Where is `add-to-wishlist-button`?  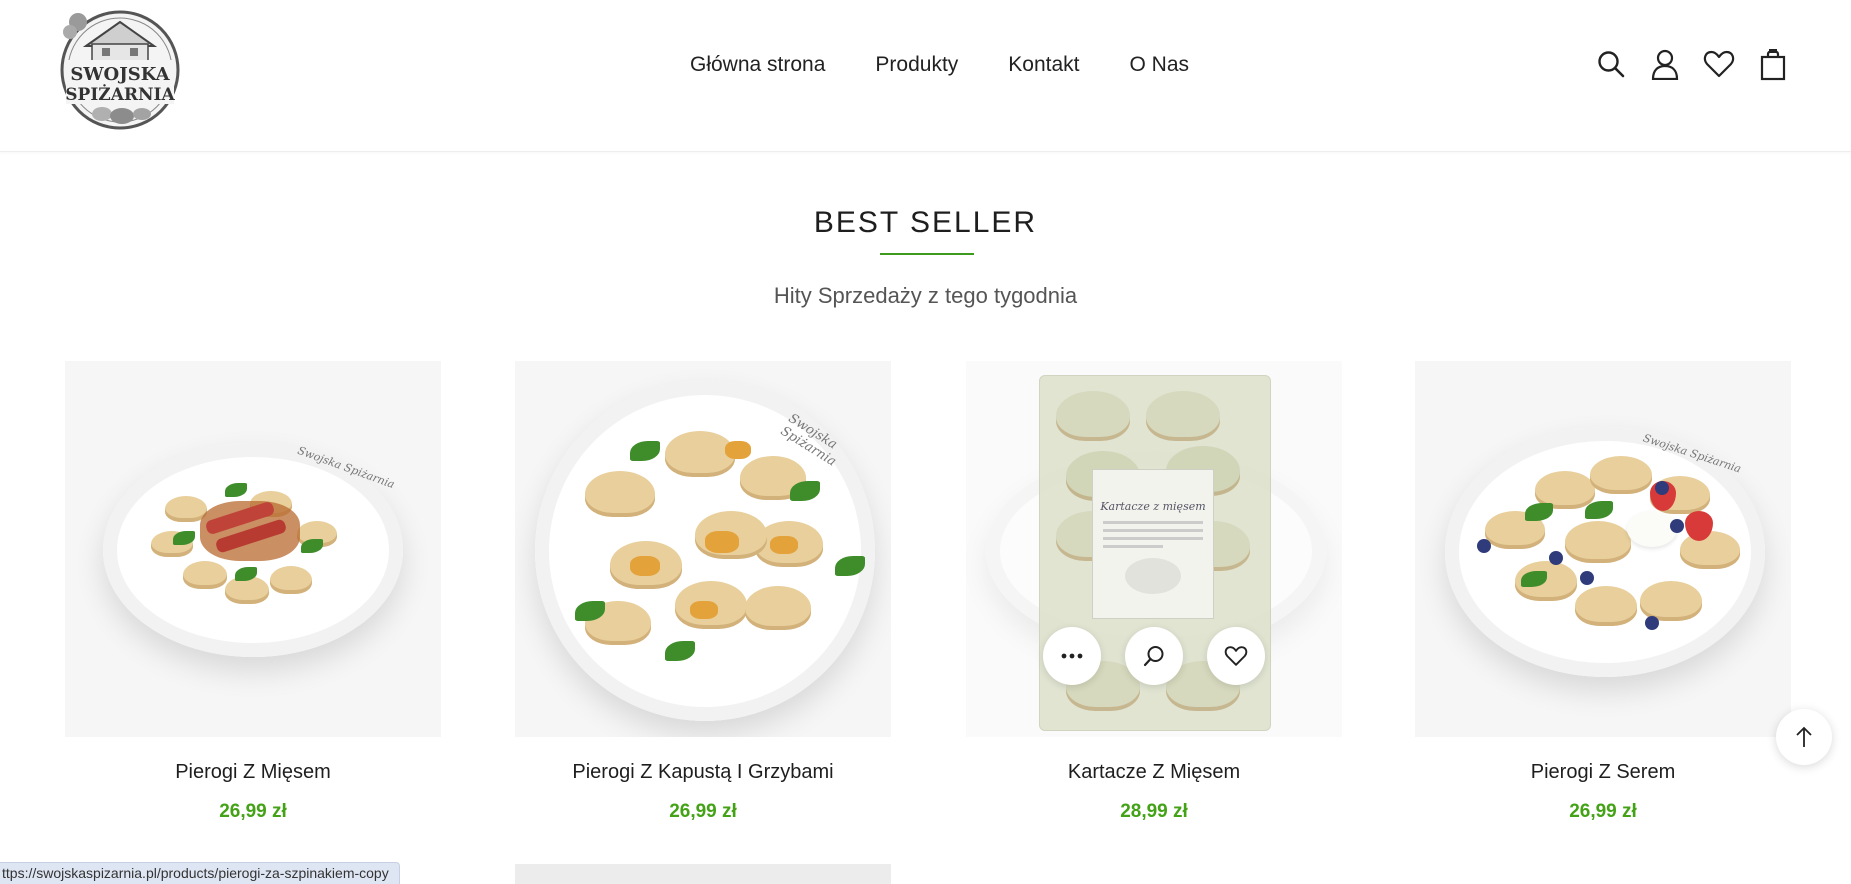
add-to-wishlist-button is located at coordinates (1236, 656).